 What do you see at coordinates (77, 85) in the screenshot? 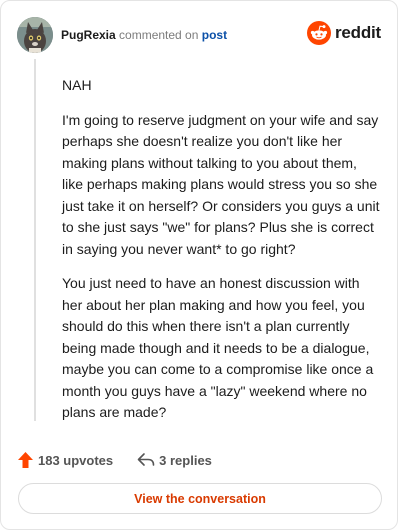
I see `comment-paragraph: NAH` at bounding box center [77, 85].